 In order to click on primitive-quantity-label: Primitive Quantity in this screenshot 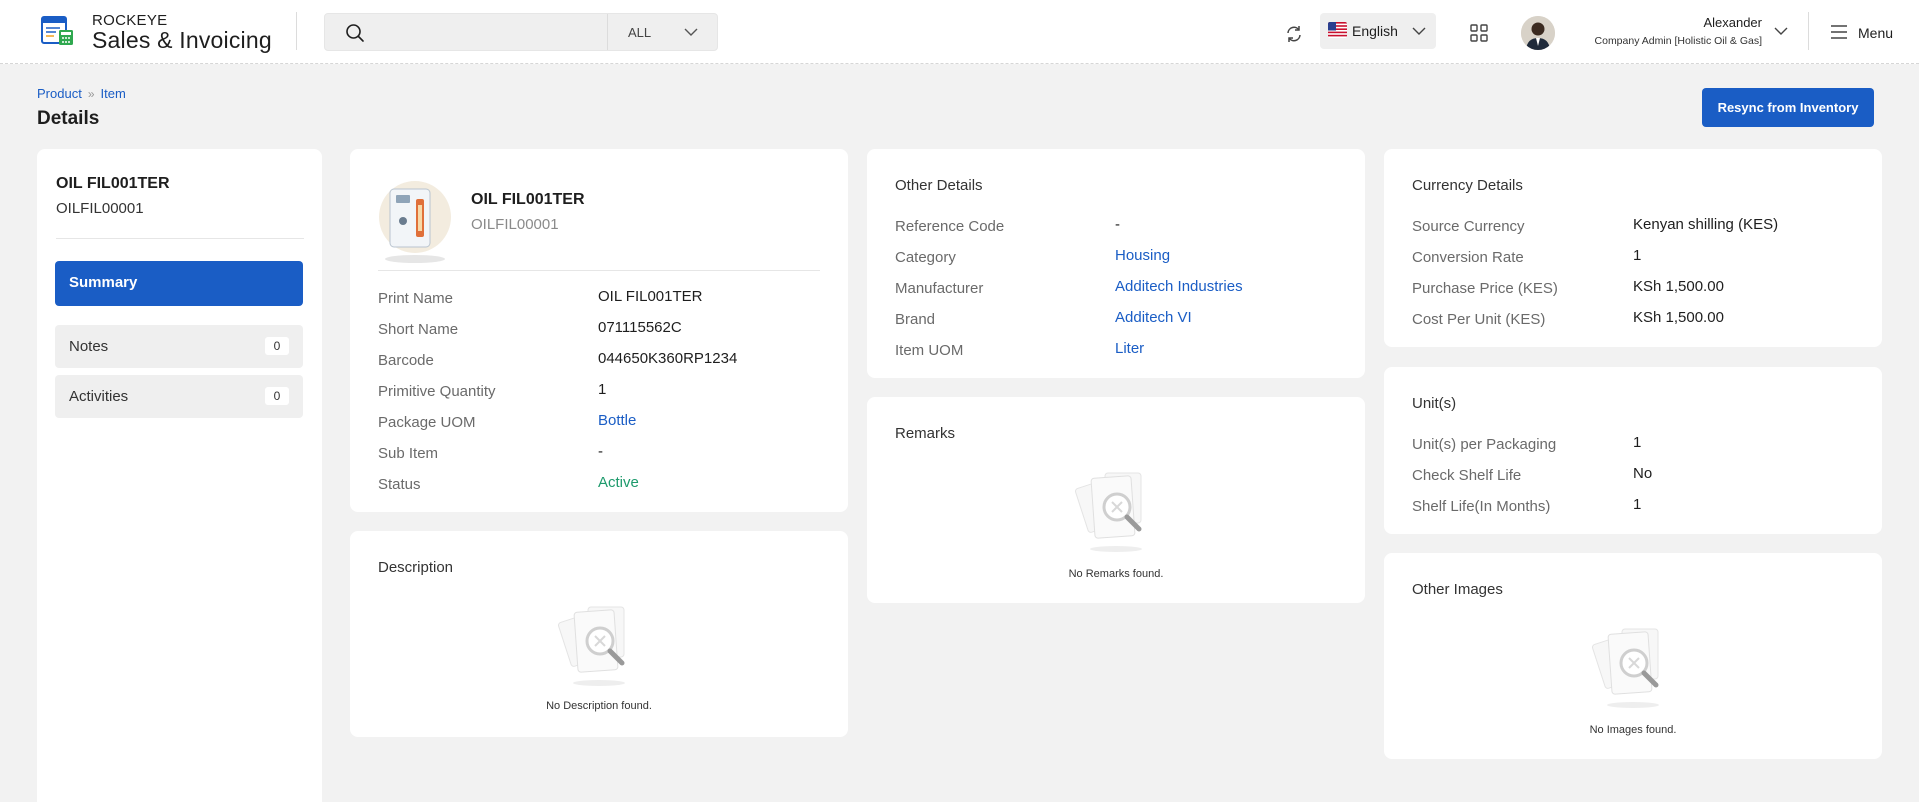, I will do `click(437, 391)`.